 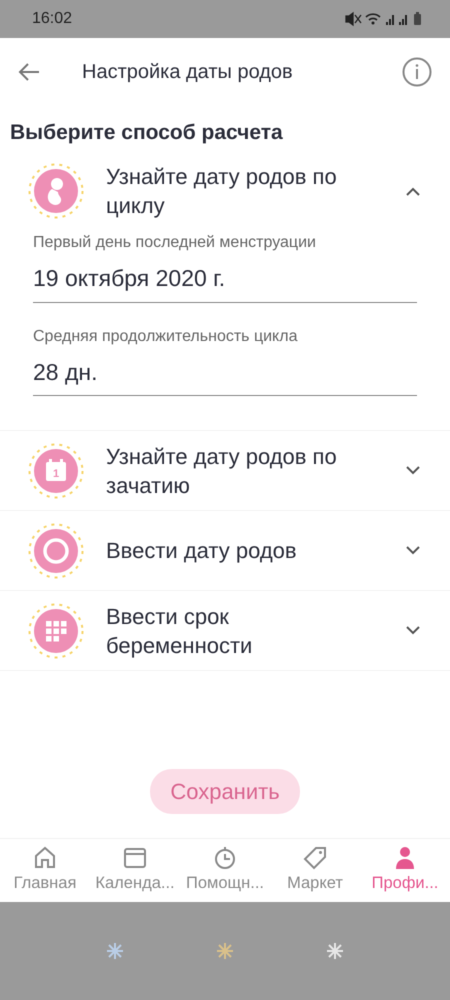 What do you see at coordinates (225, 375) in the screenshot?
I see `input-field: 28 дн.` at bounding box center [225, 375].